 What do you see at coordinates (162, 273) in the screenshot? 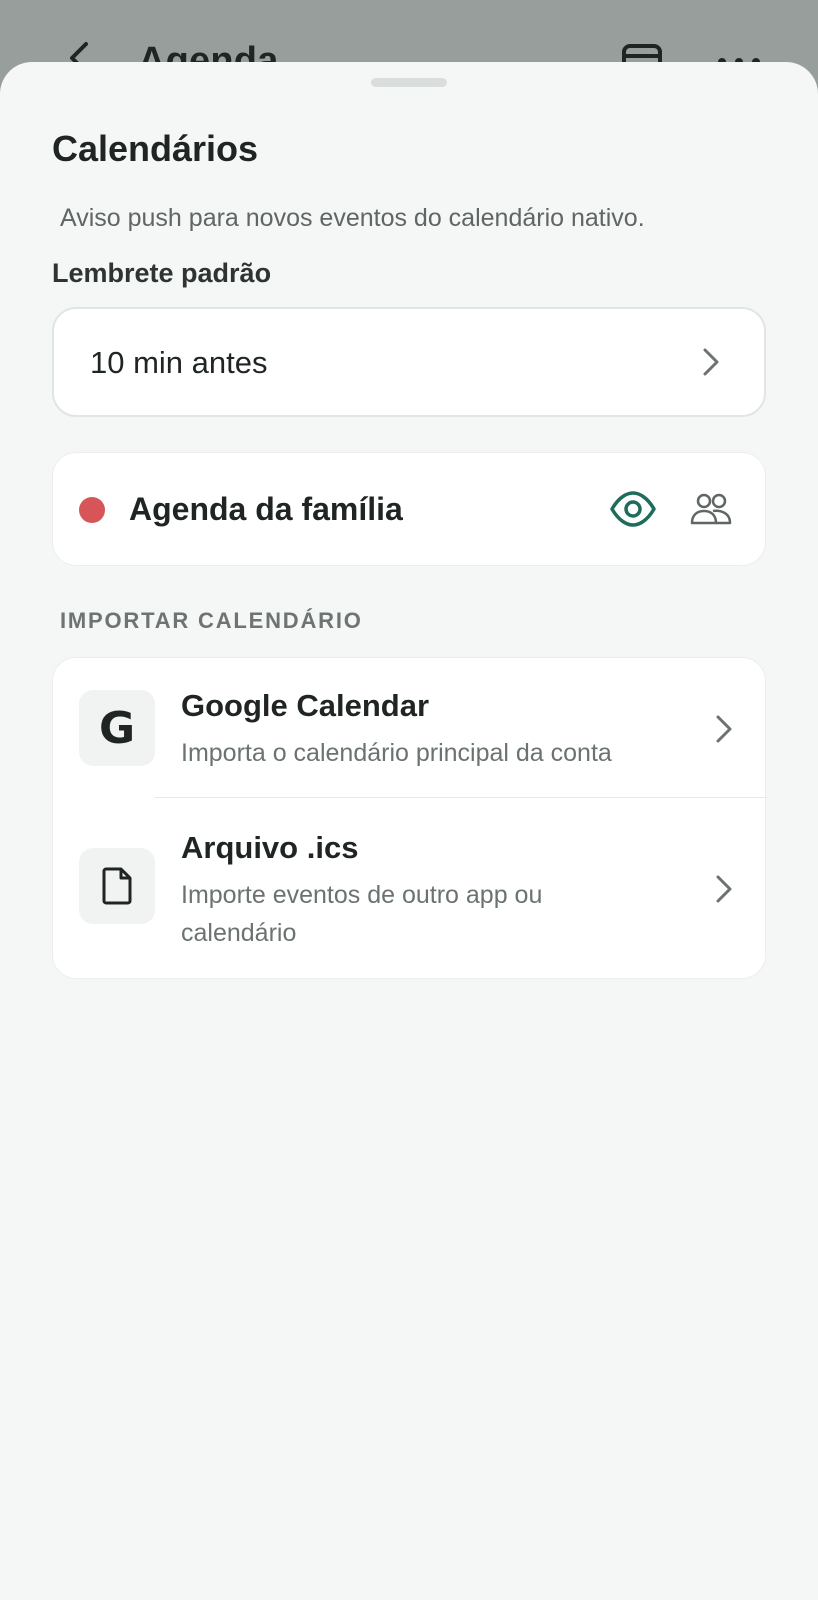
I see `reminder-label: Lembrete padrão` at bounding box center [162, 273].